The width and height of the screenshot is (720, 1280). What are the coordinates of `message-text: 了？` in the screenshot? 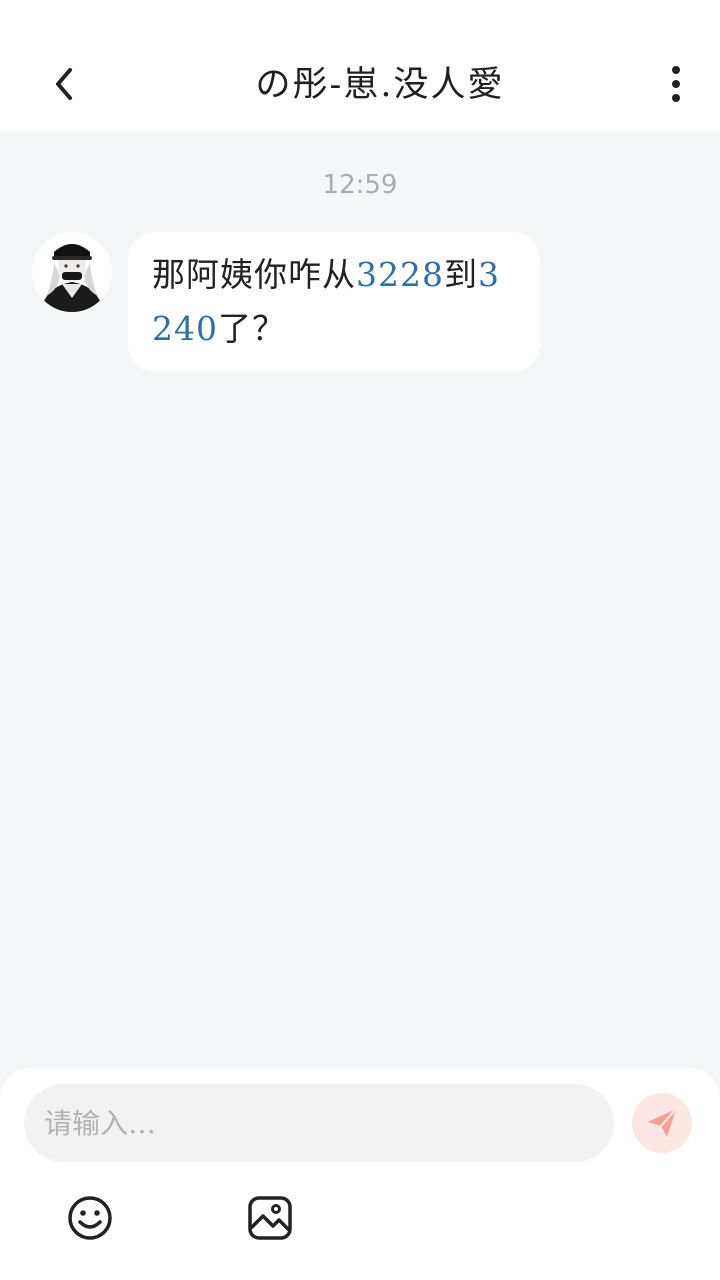 It's located at (252, 328).